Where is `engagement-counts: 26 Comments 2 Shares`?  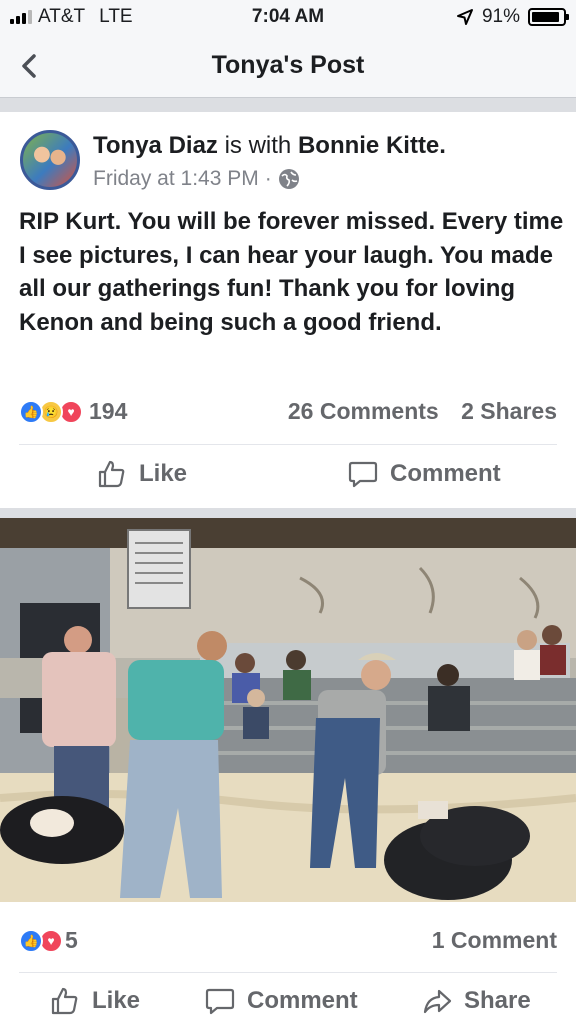
engagement-counts: 26 Comments 2 Shares is located at coordinates (422, 411).